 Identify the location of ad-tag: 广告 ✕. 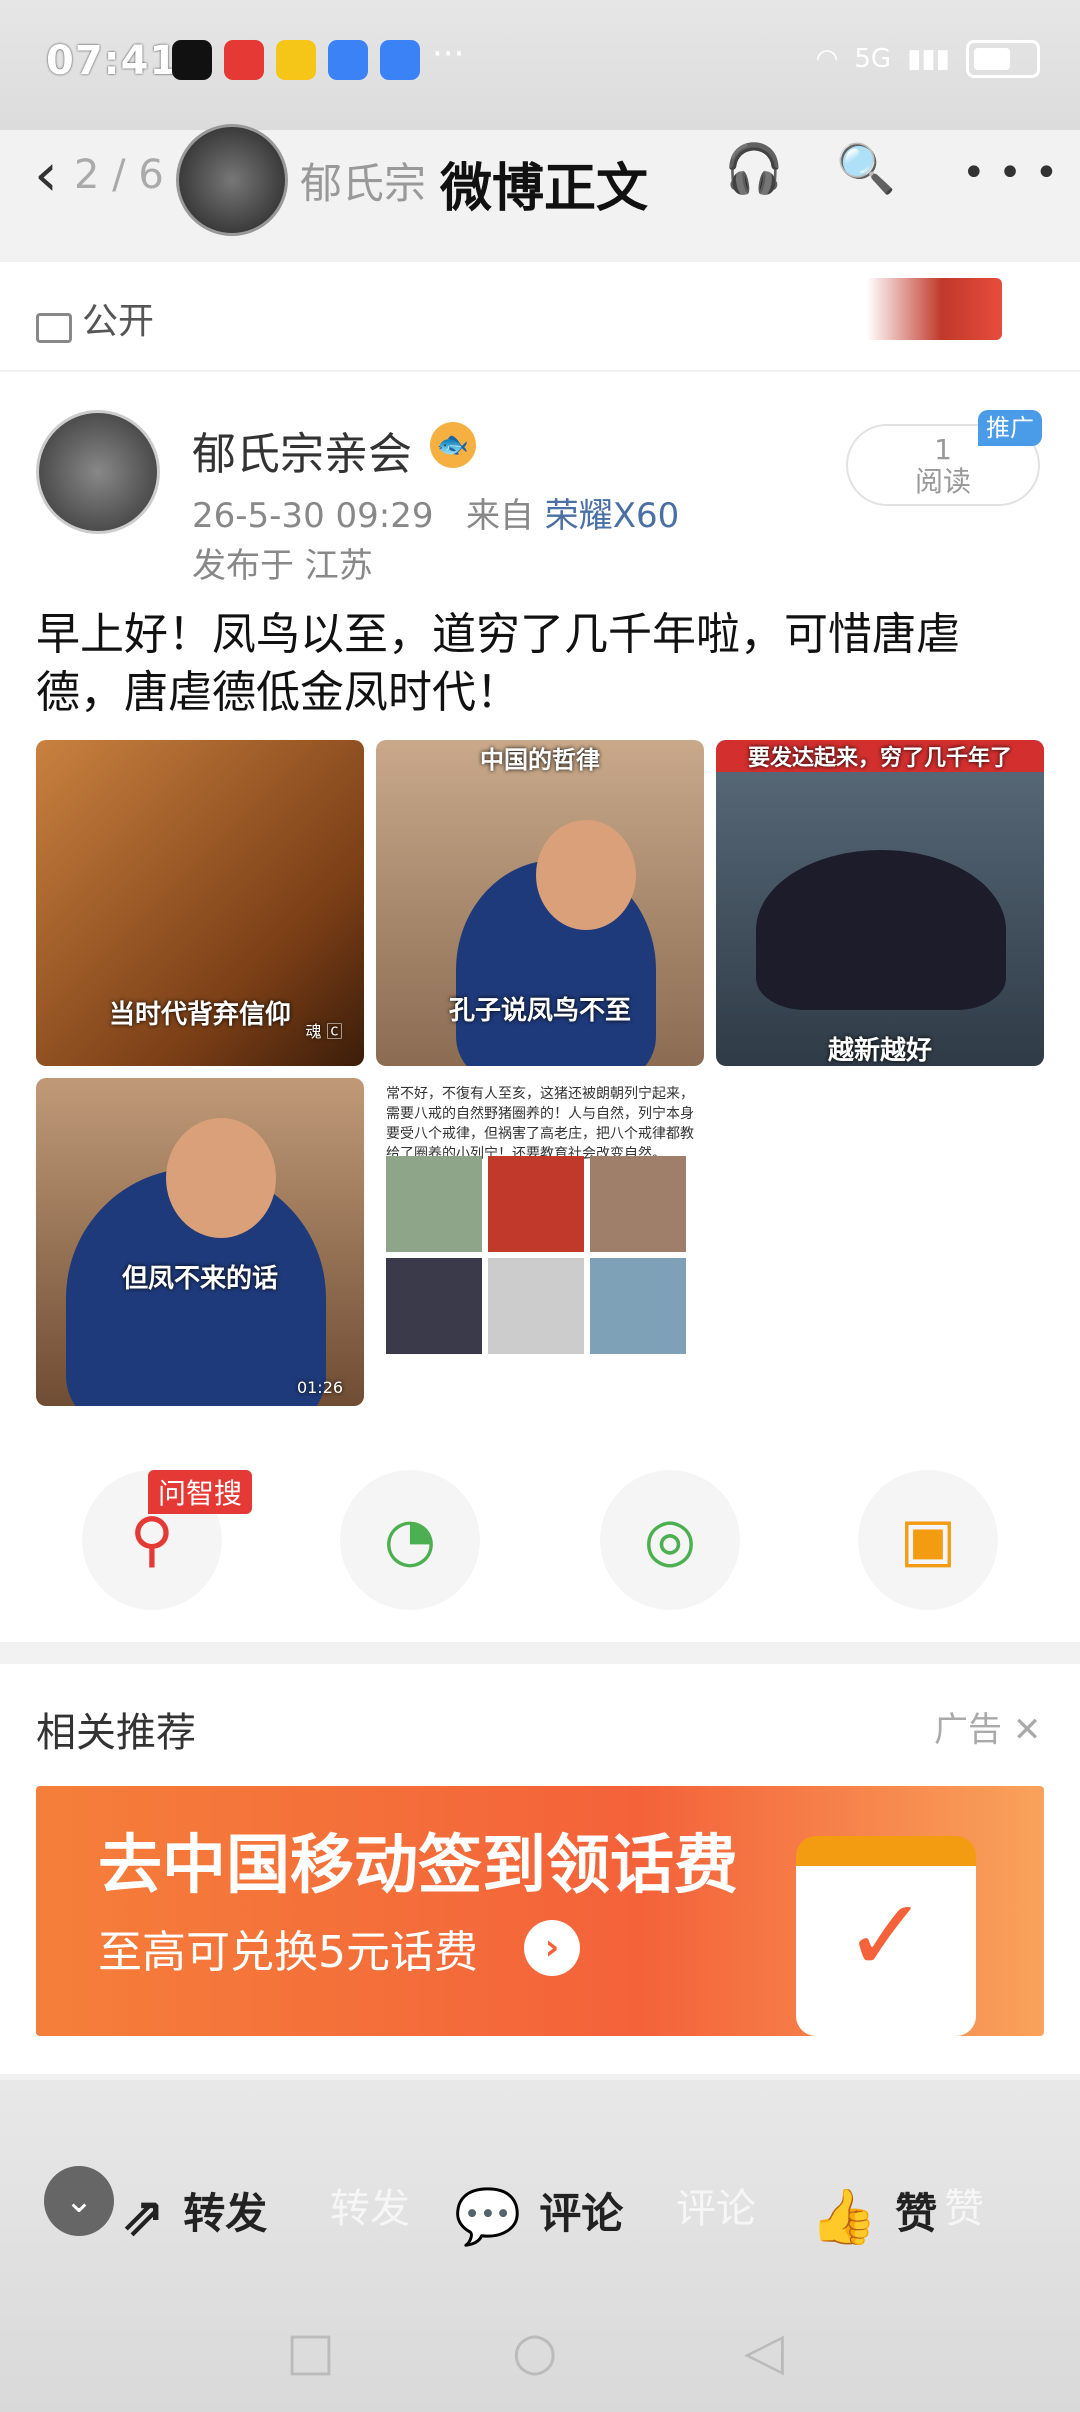
(987, 1726).